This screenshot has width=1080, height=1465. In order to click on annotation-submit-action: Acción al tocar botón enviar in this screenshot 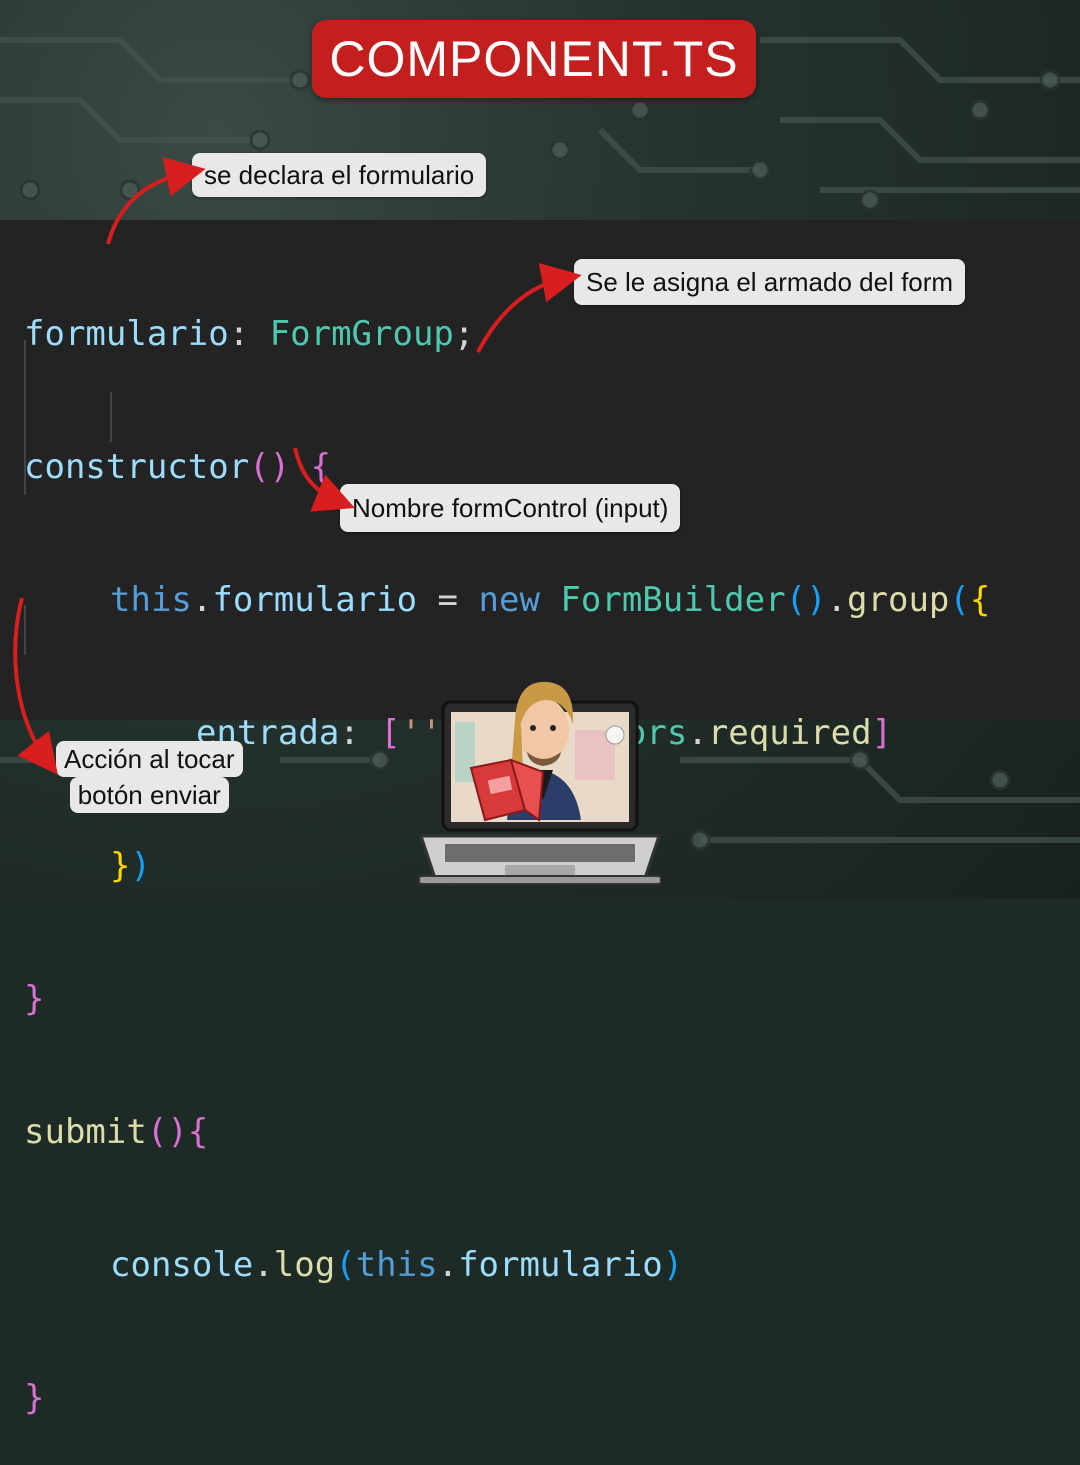, I will do `click(149, 777)`.